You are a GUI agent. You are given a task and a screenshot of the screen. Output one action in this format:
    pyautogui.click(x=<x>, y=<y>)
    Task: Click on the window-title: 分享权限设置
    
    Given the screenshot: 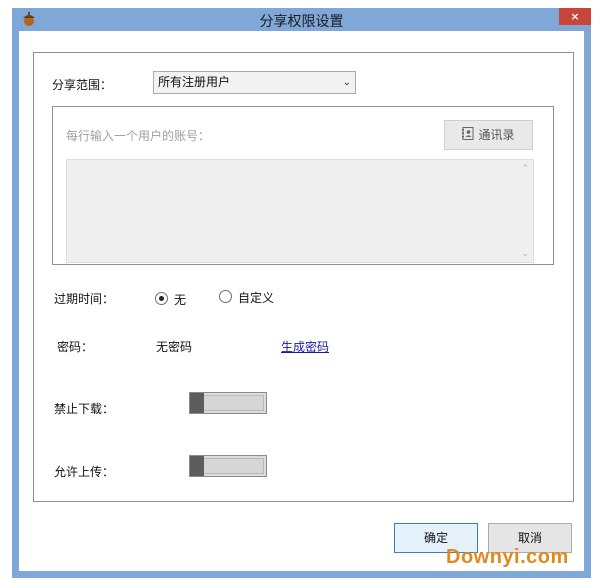 What is the action you would take?
    pyautogui.click(x=301, y=22)
    